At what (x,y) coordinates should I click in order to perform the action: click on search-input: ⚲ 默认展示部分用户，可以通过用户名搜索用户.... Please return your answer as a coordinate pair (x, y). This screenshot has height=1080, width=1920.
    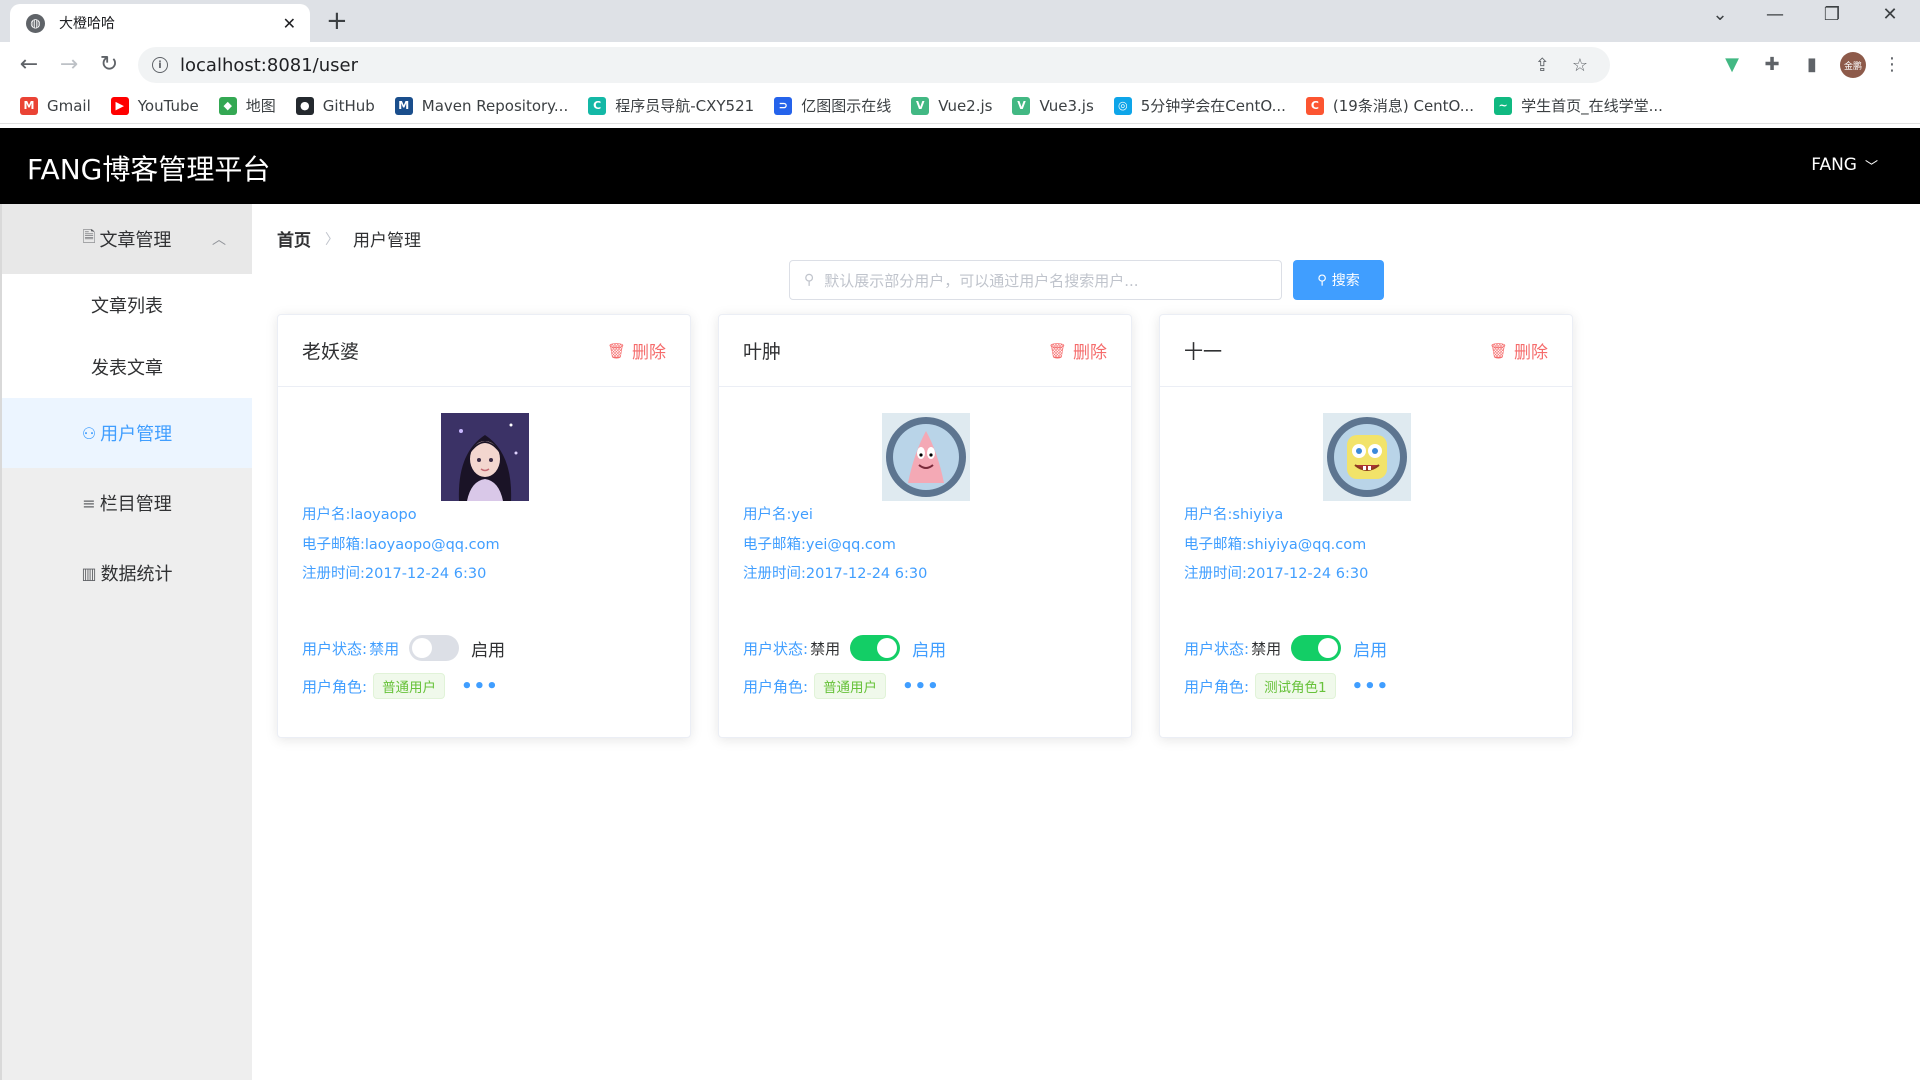
    Looking at the image, I should click on (1035, 280).